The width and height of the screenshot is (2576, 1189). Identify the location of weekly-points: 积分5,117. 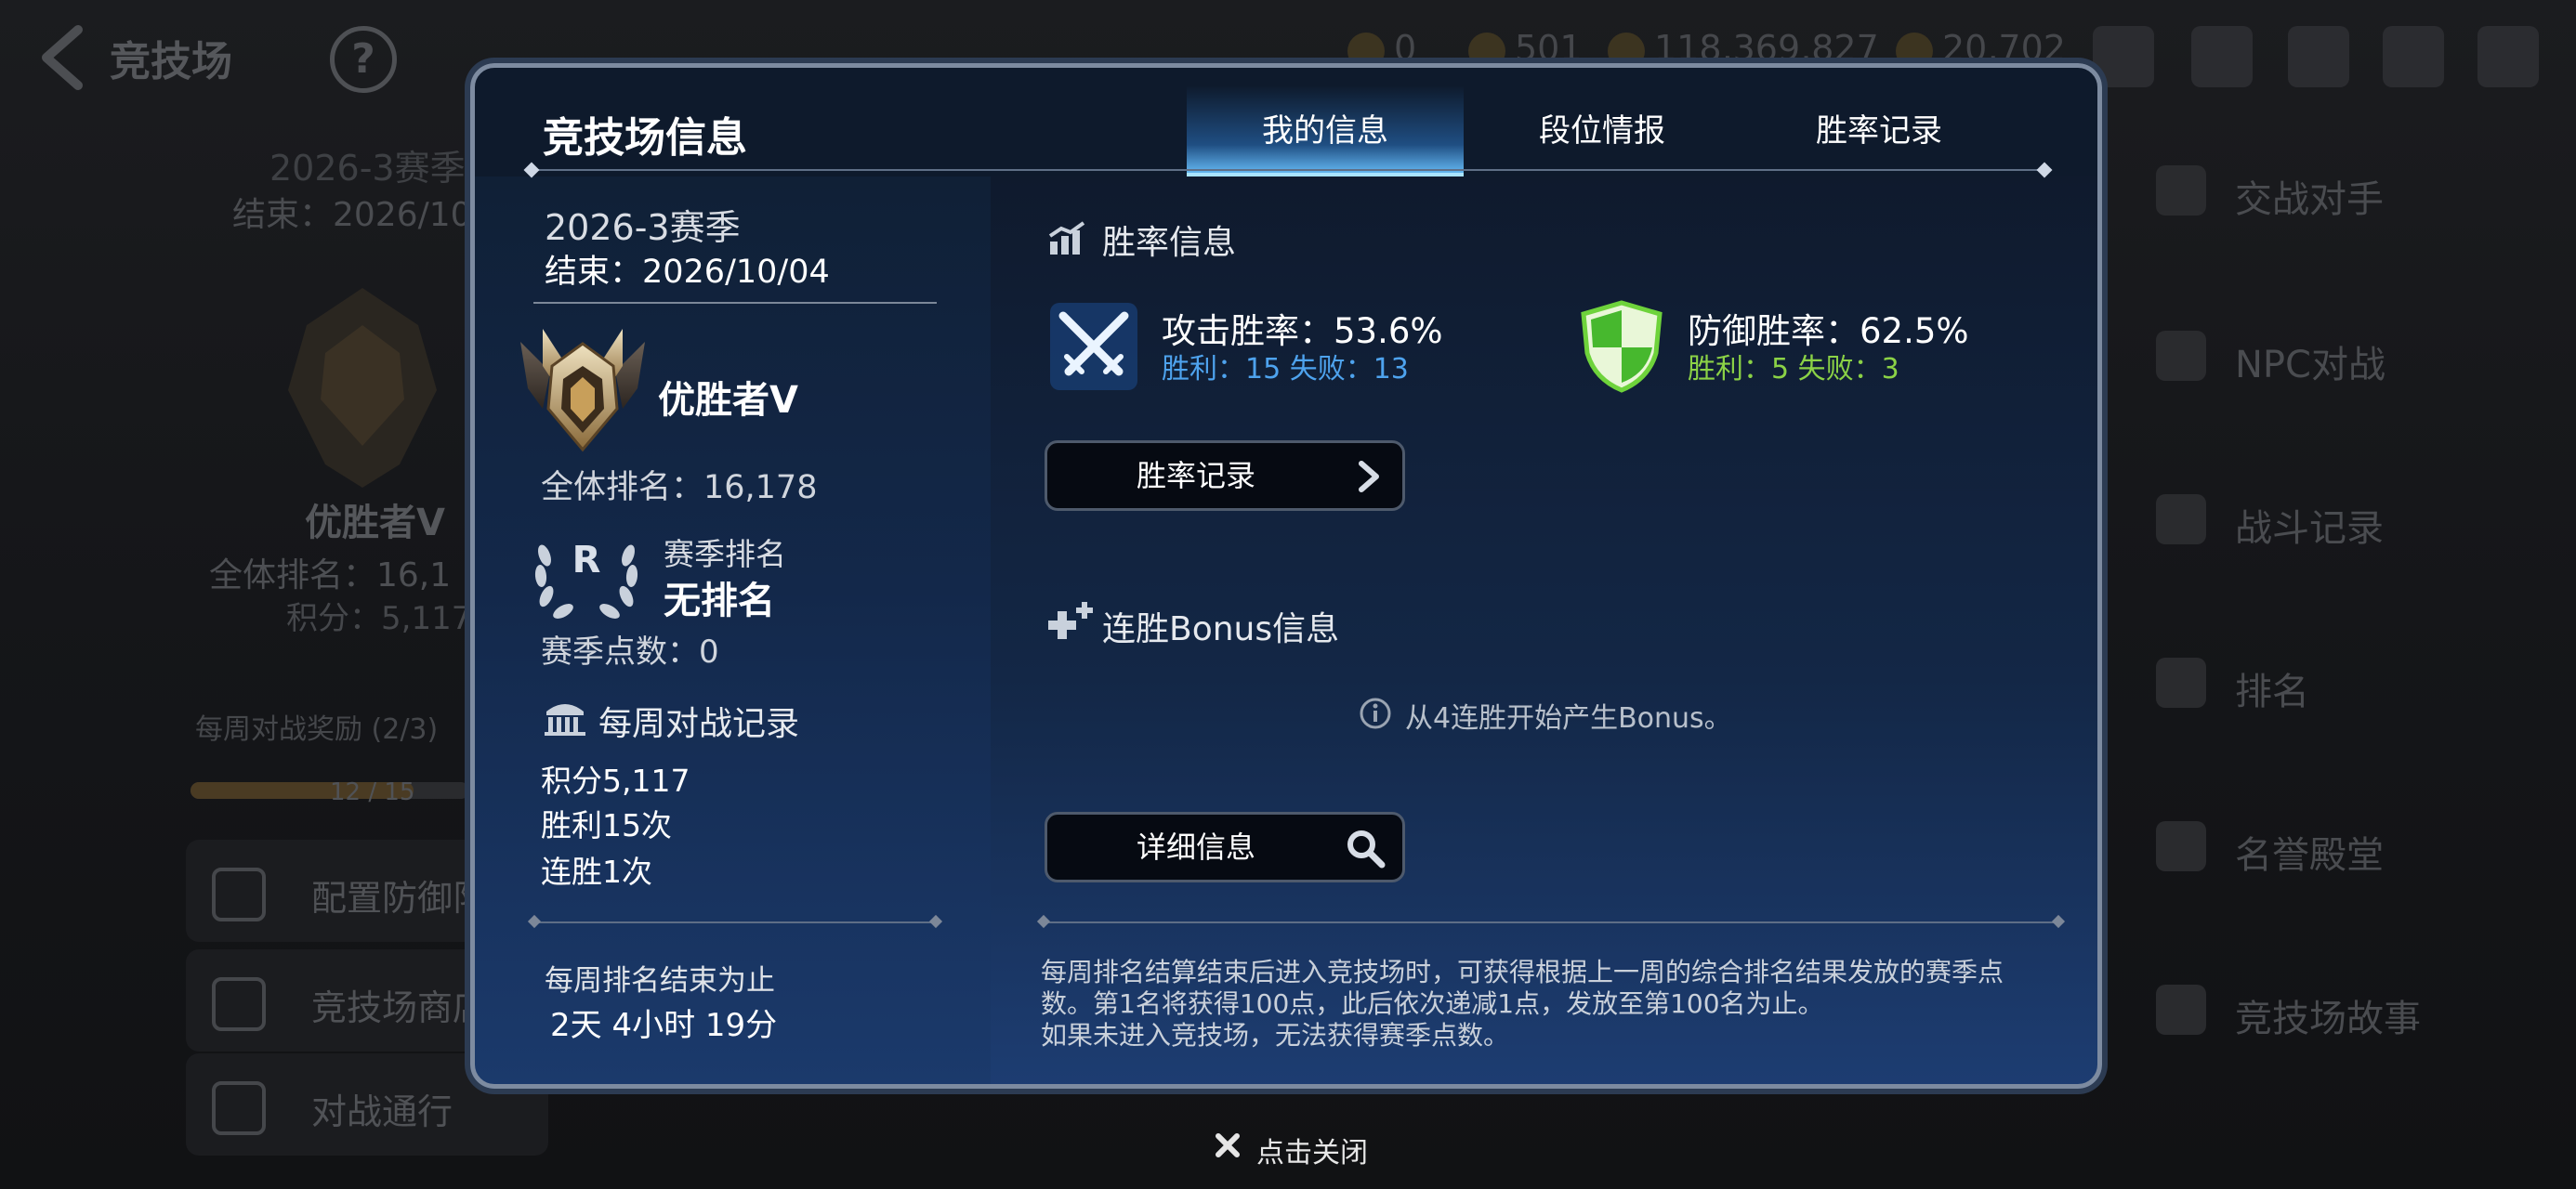
(615, 781).